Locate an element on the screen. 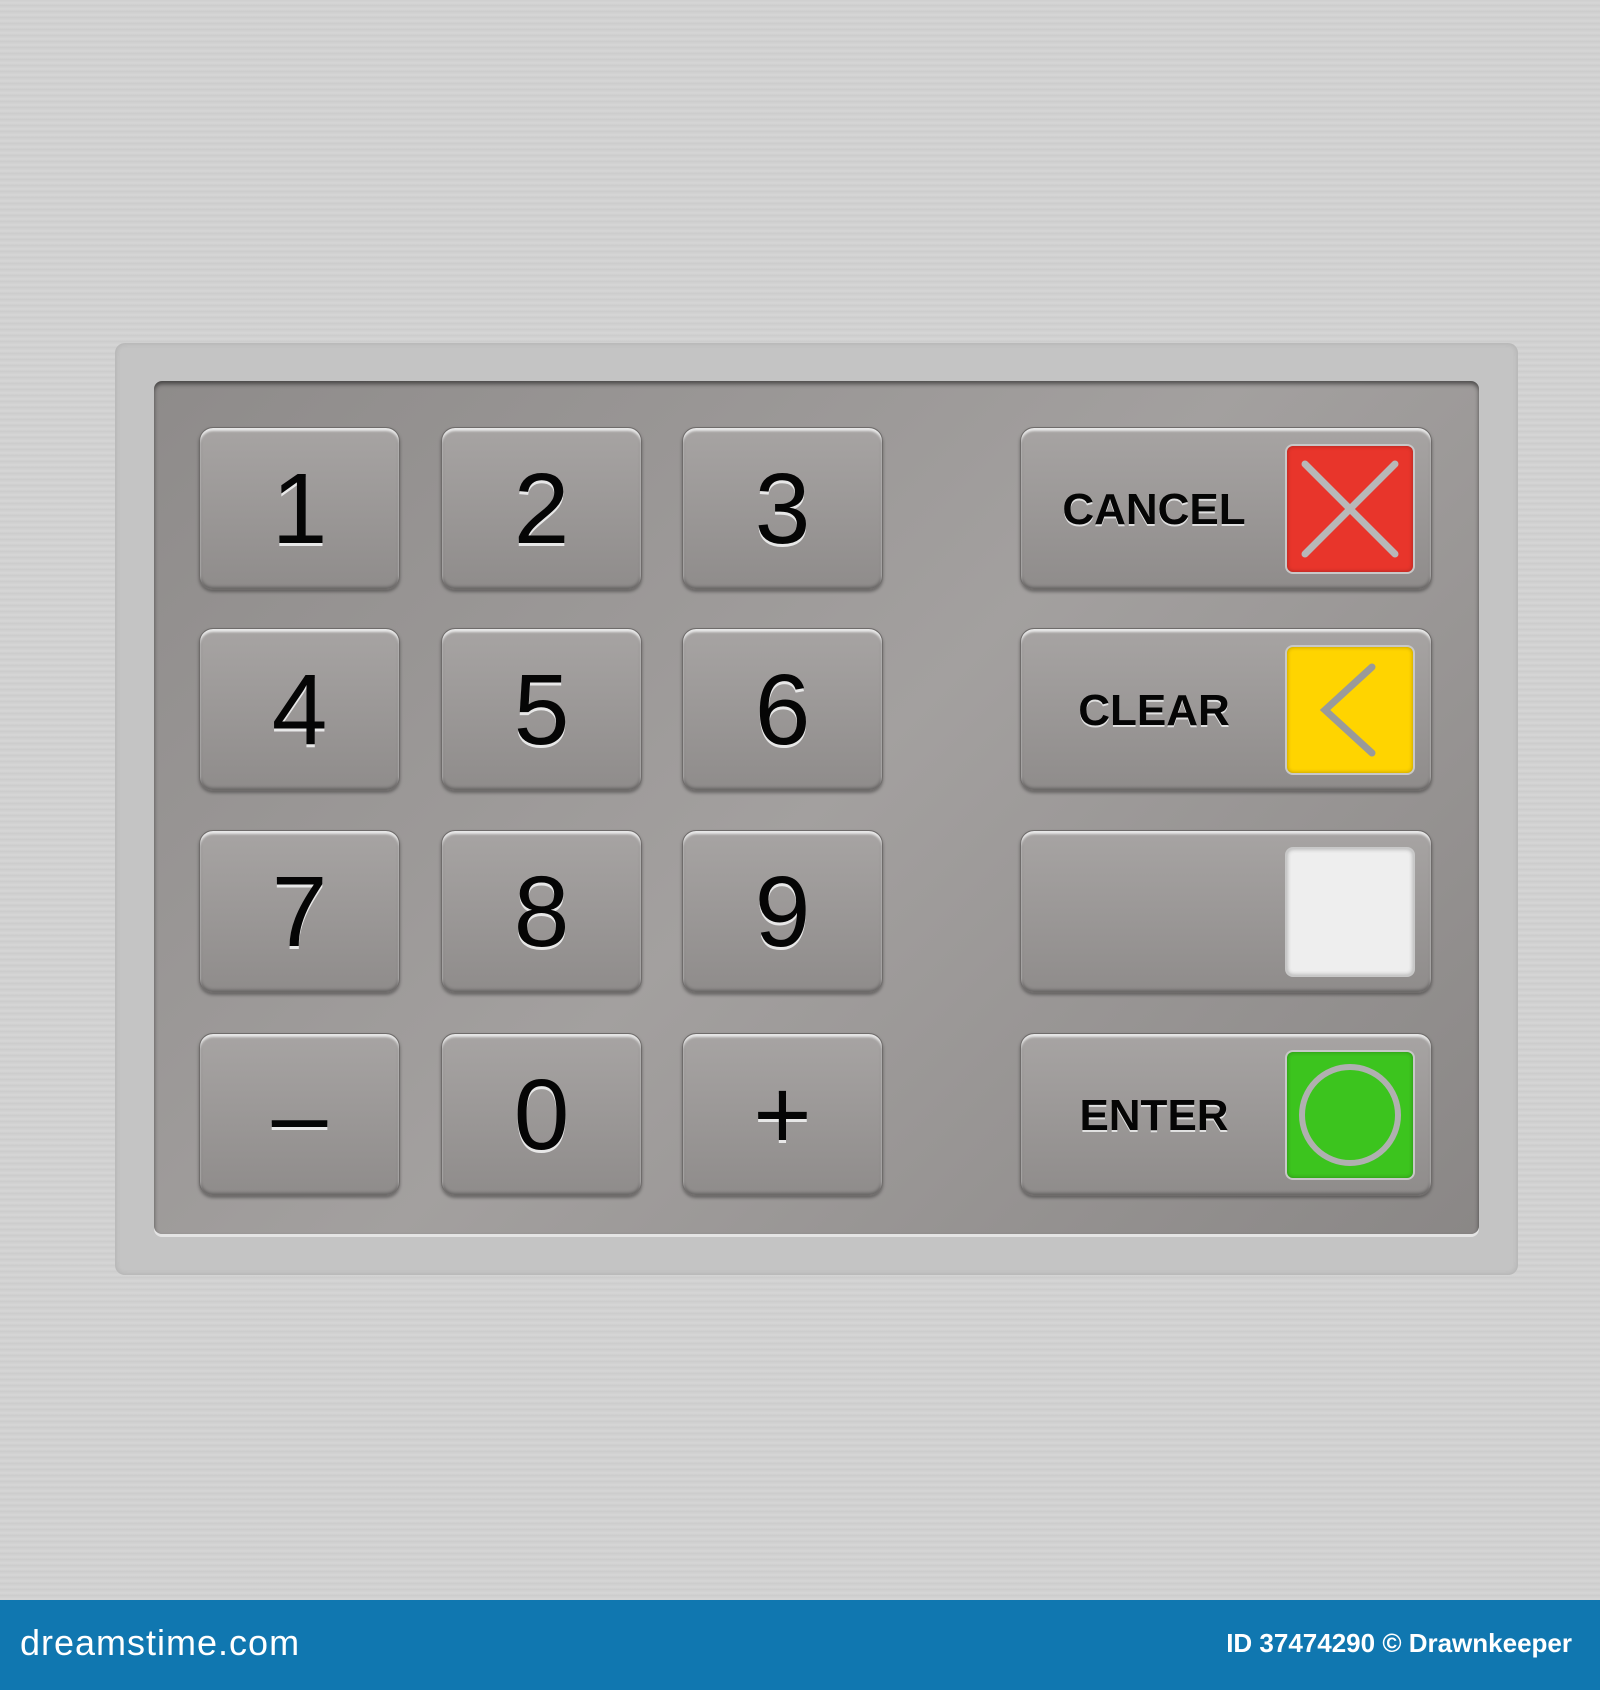  key-3: 4 is located at coordinates (299, 709).